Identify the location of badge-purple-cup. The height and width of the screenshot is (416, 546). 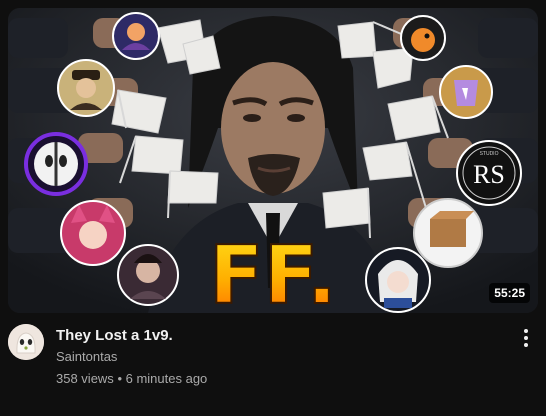
(466, 92).